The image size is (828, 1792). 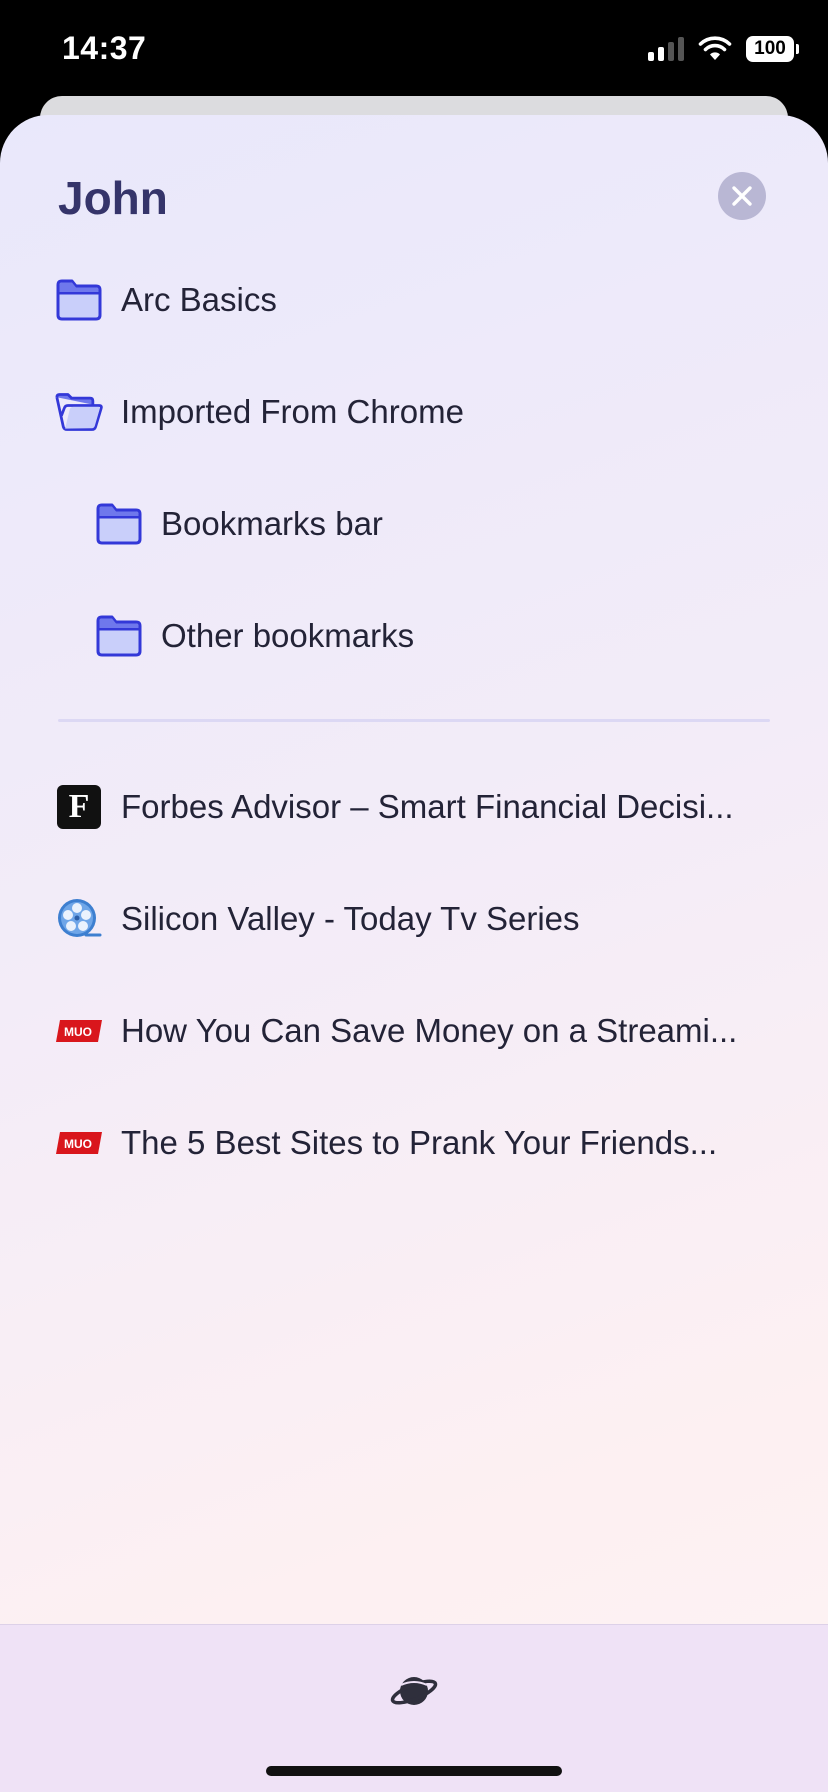 I want to click on status-time: 14:37, so click(x=104, y=48).